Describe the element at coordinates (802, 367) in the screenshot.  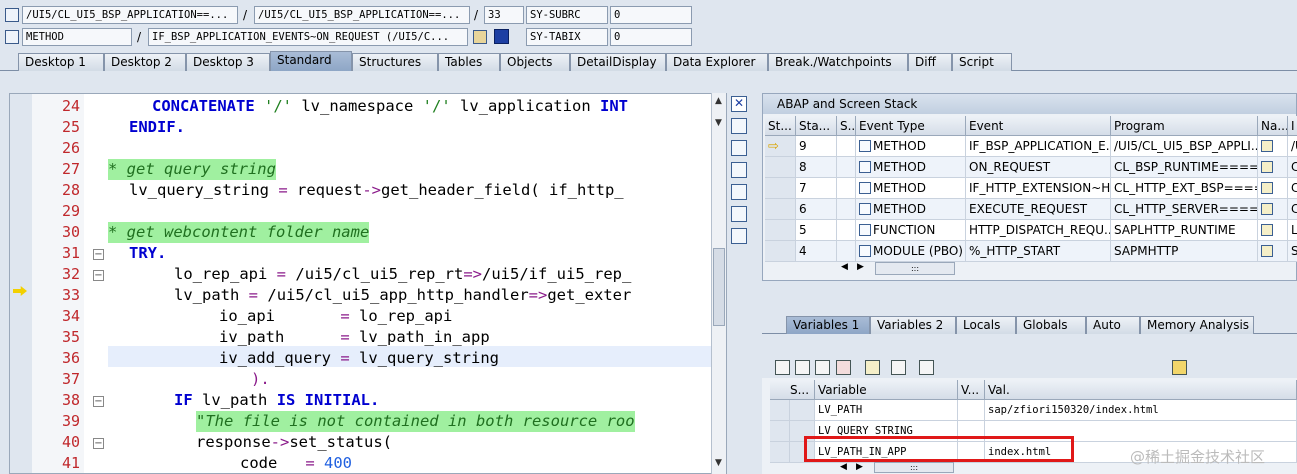
I see `list-icon` at that location.